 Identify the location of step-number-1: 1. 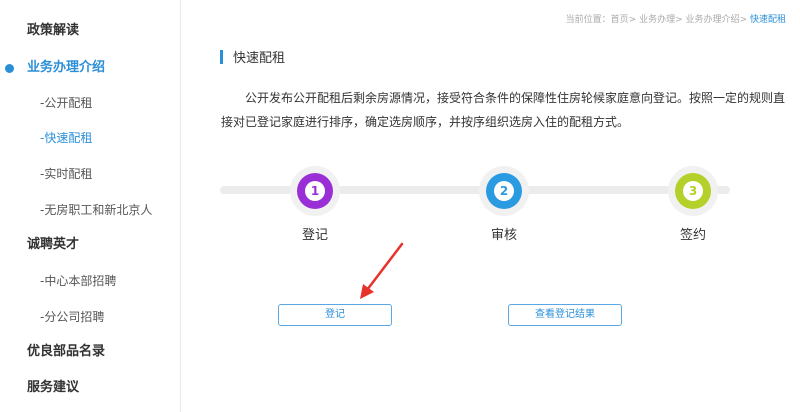
(315, 191).